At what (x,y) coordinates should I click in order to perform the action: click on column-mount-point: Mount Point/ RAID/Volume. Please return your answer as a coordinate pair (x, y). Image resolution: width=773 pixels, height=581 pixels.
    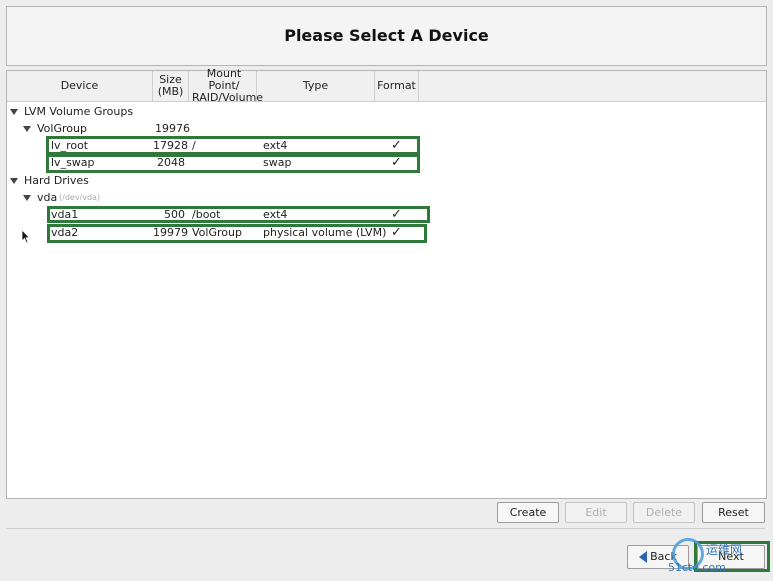
    Looking at the image, I should click on (226, 86).